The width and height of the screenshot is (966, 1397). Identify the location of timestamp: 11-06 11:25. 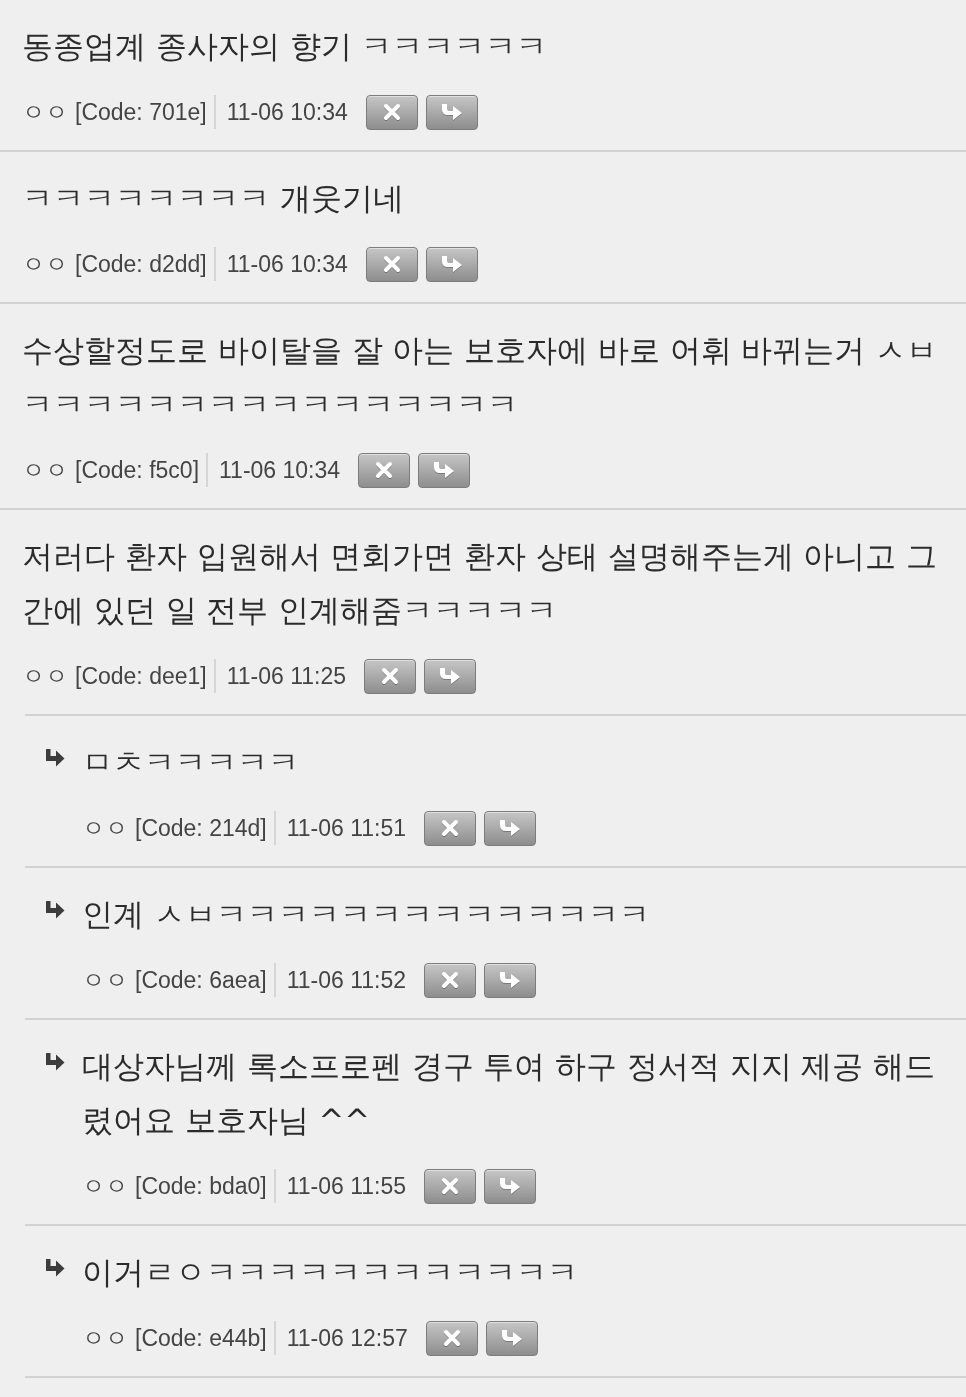
(286, 676).